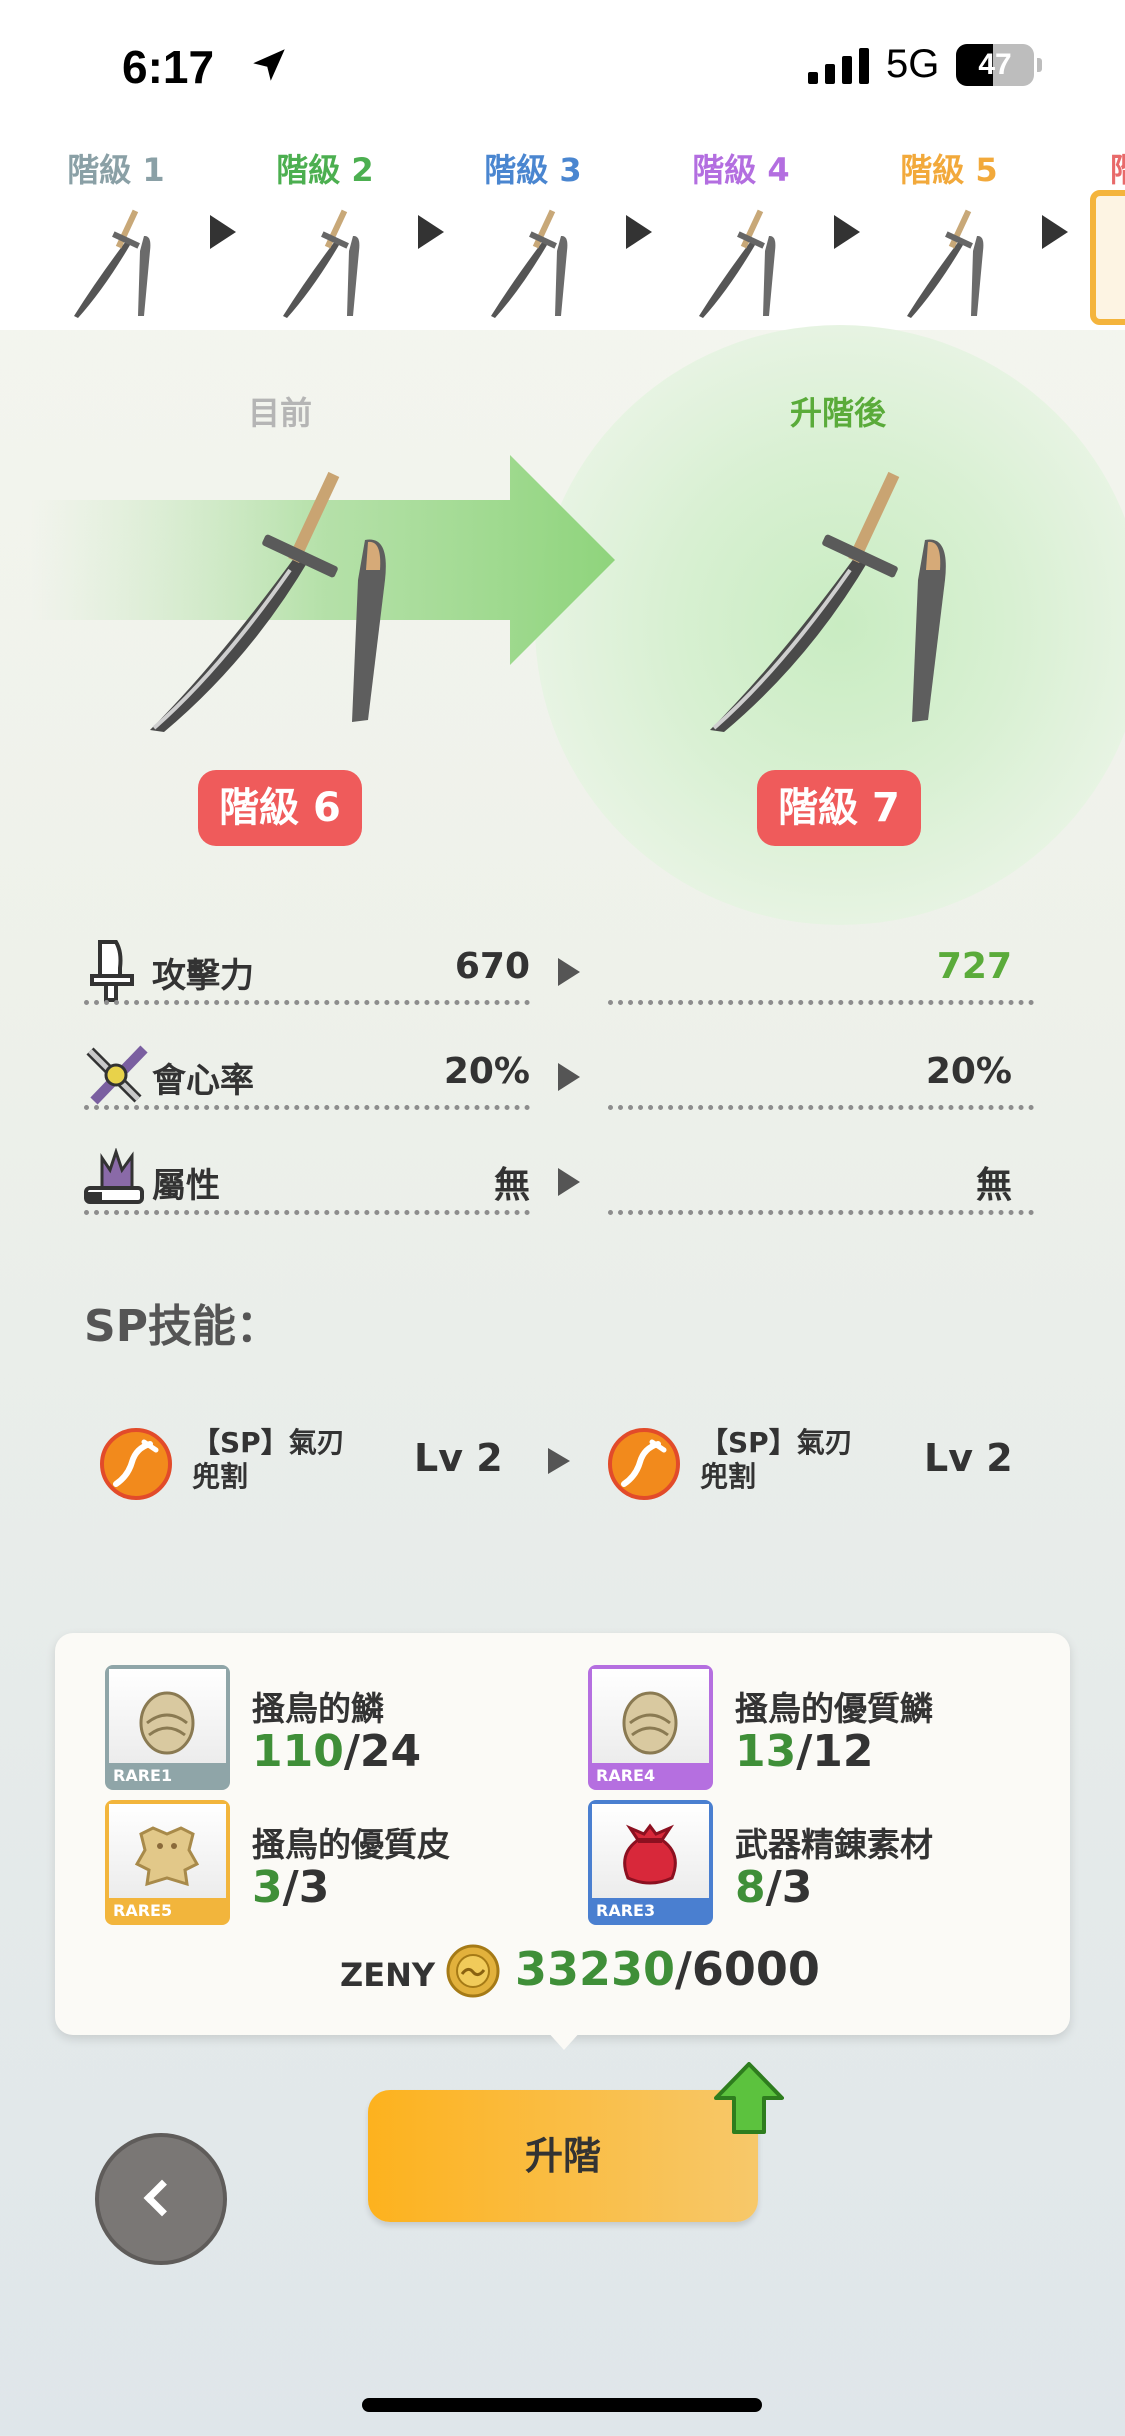  Describe the element at coordinates (773, 1887) in the screenshot. I see `material-count: 8/3` at that location.